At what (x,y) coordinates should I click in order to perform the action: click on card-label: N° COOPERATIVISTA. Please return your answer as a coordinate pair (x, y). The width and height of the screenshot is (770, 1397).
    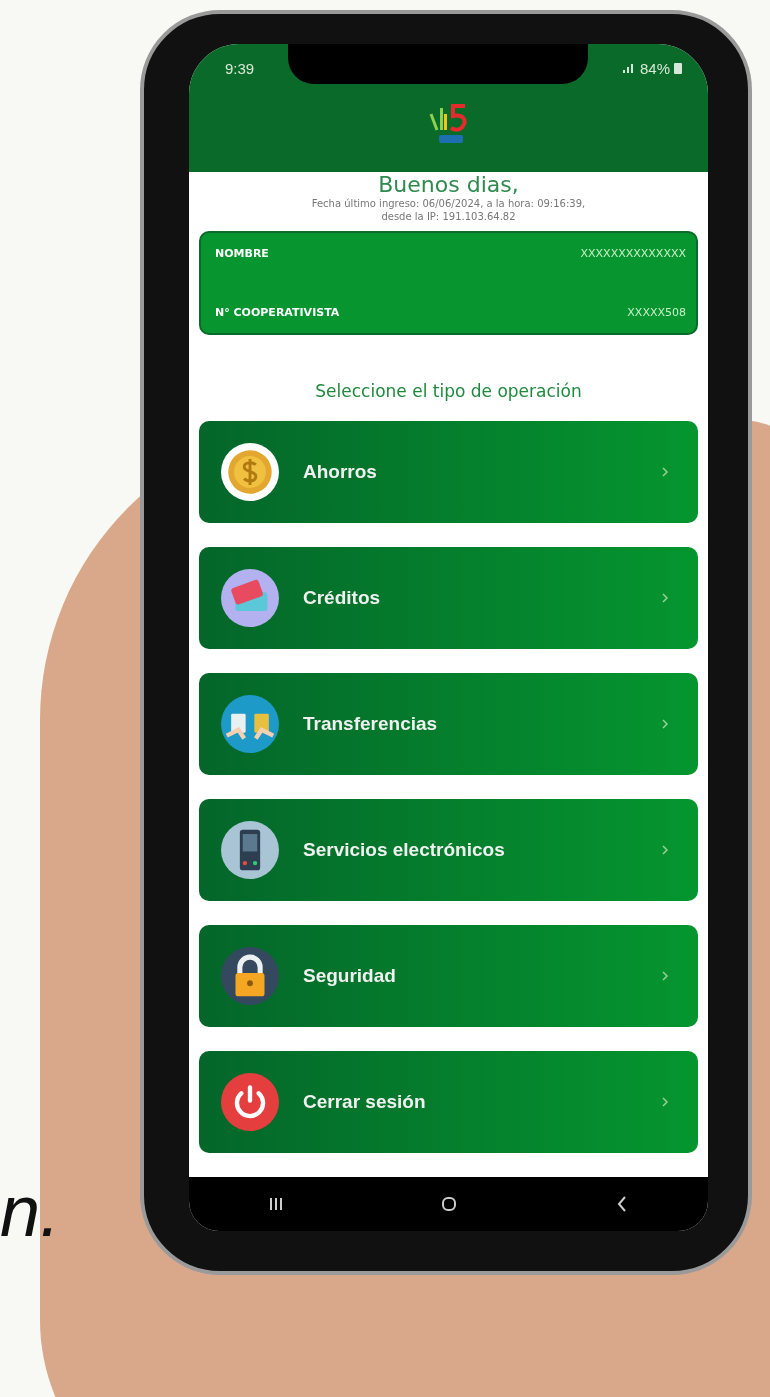
    Looking at the image, I should click on (277, 312).